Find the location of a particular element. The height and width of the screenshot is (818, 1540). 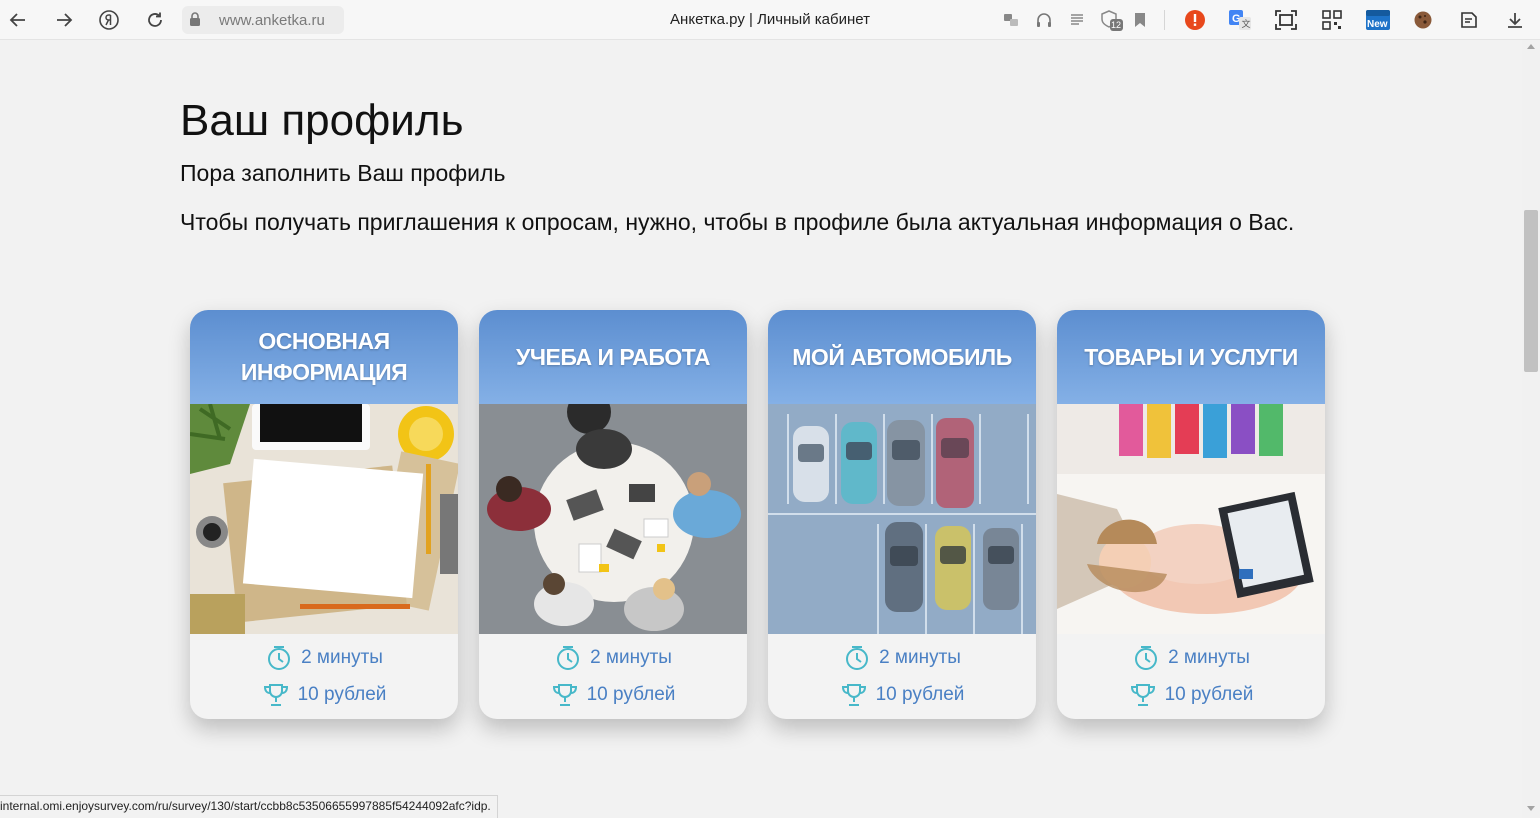

page-tab-title: Анкетка.ру | Личный кабинет is located at coordinates (770, 19).